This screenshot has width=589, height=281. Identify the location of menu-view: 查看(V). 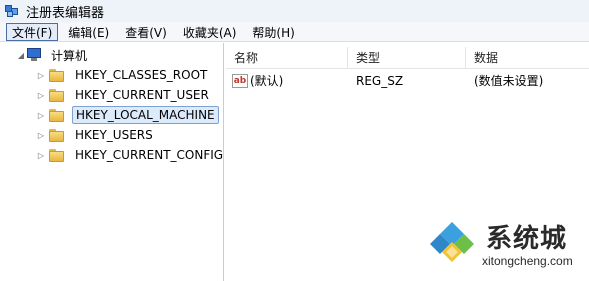
(146, 32).